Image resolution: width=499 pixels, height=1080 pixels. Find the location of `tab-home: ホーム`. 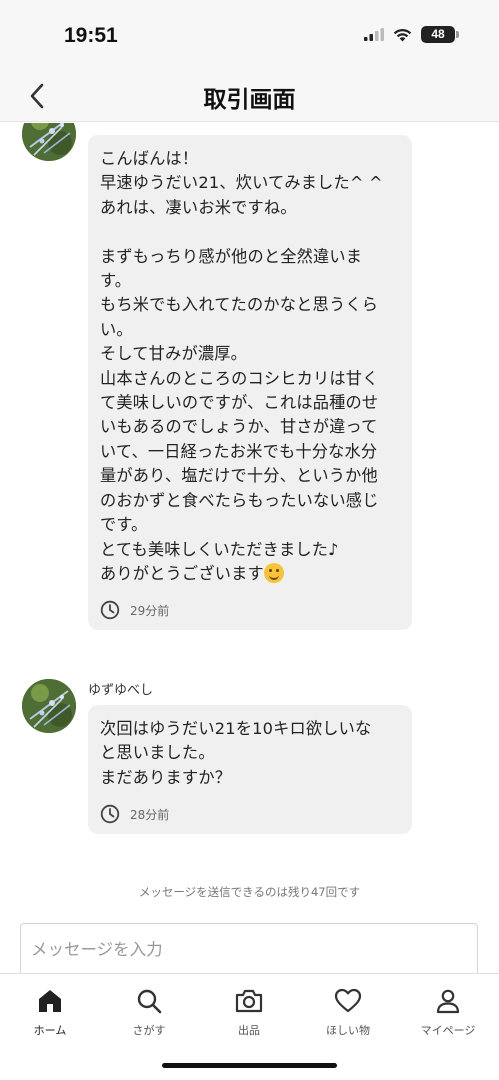

tab-home: ホーム is located at coordinates (50, 1012).